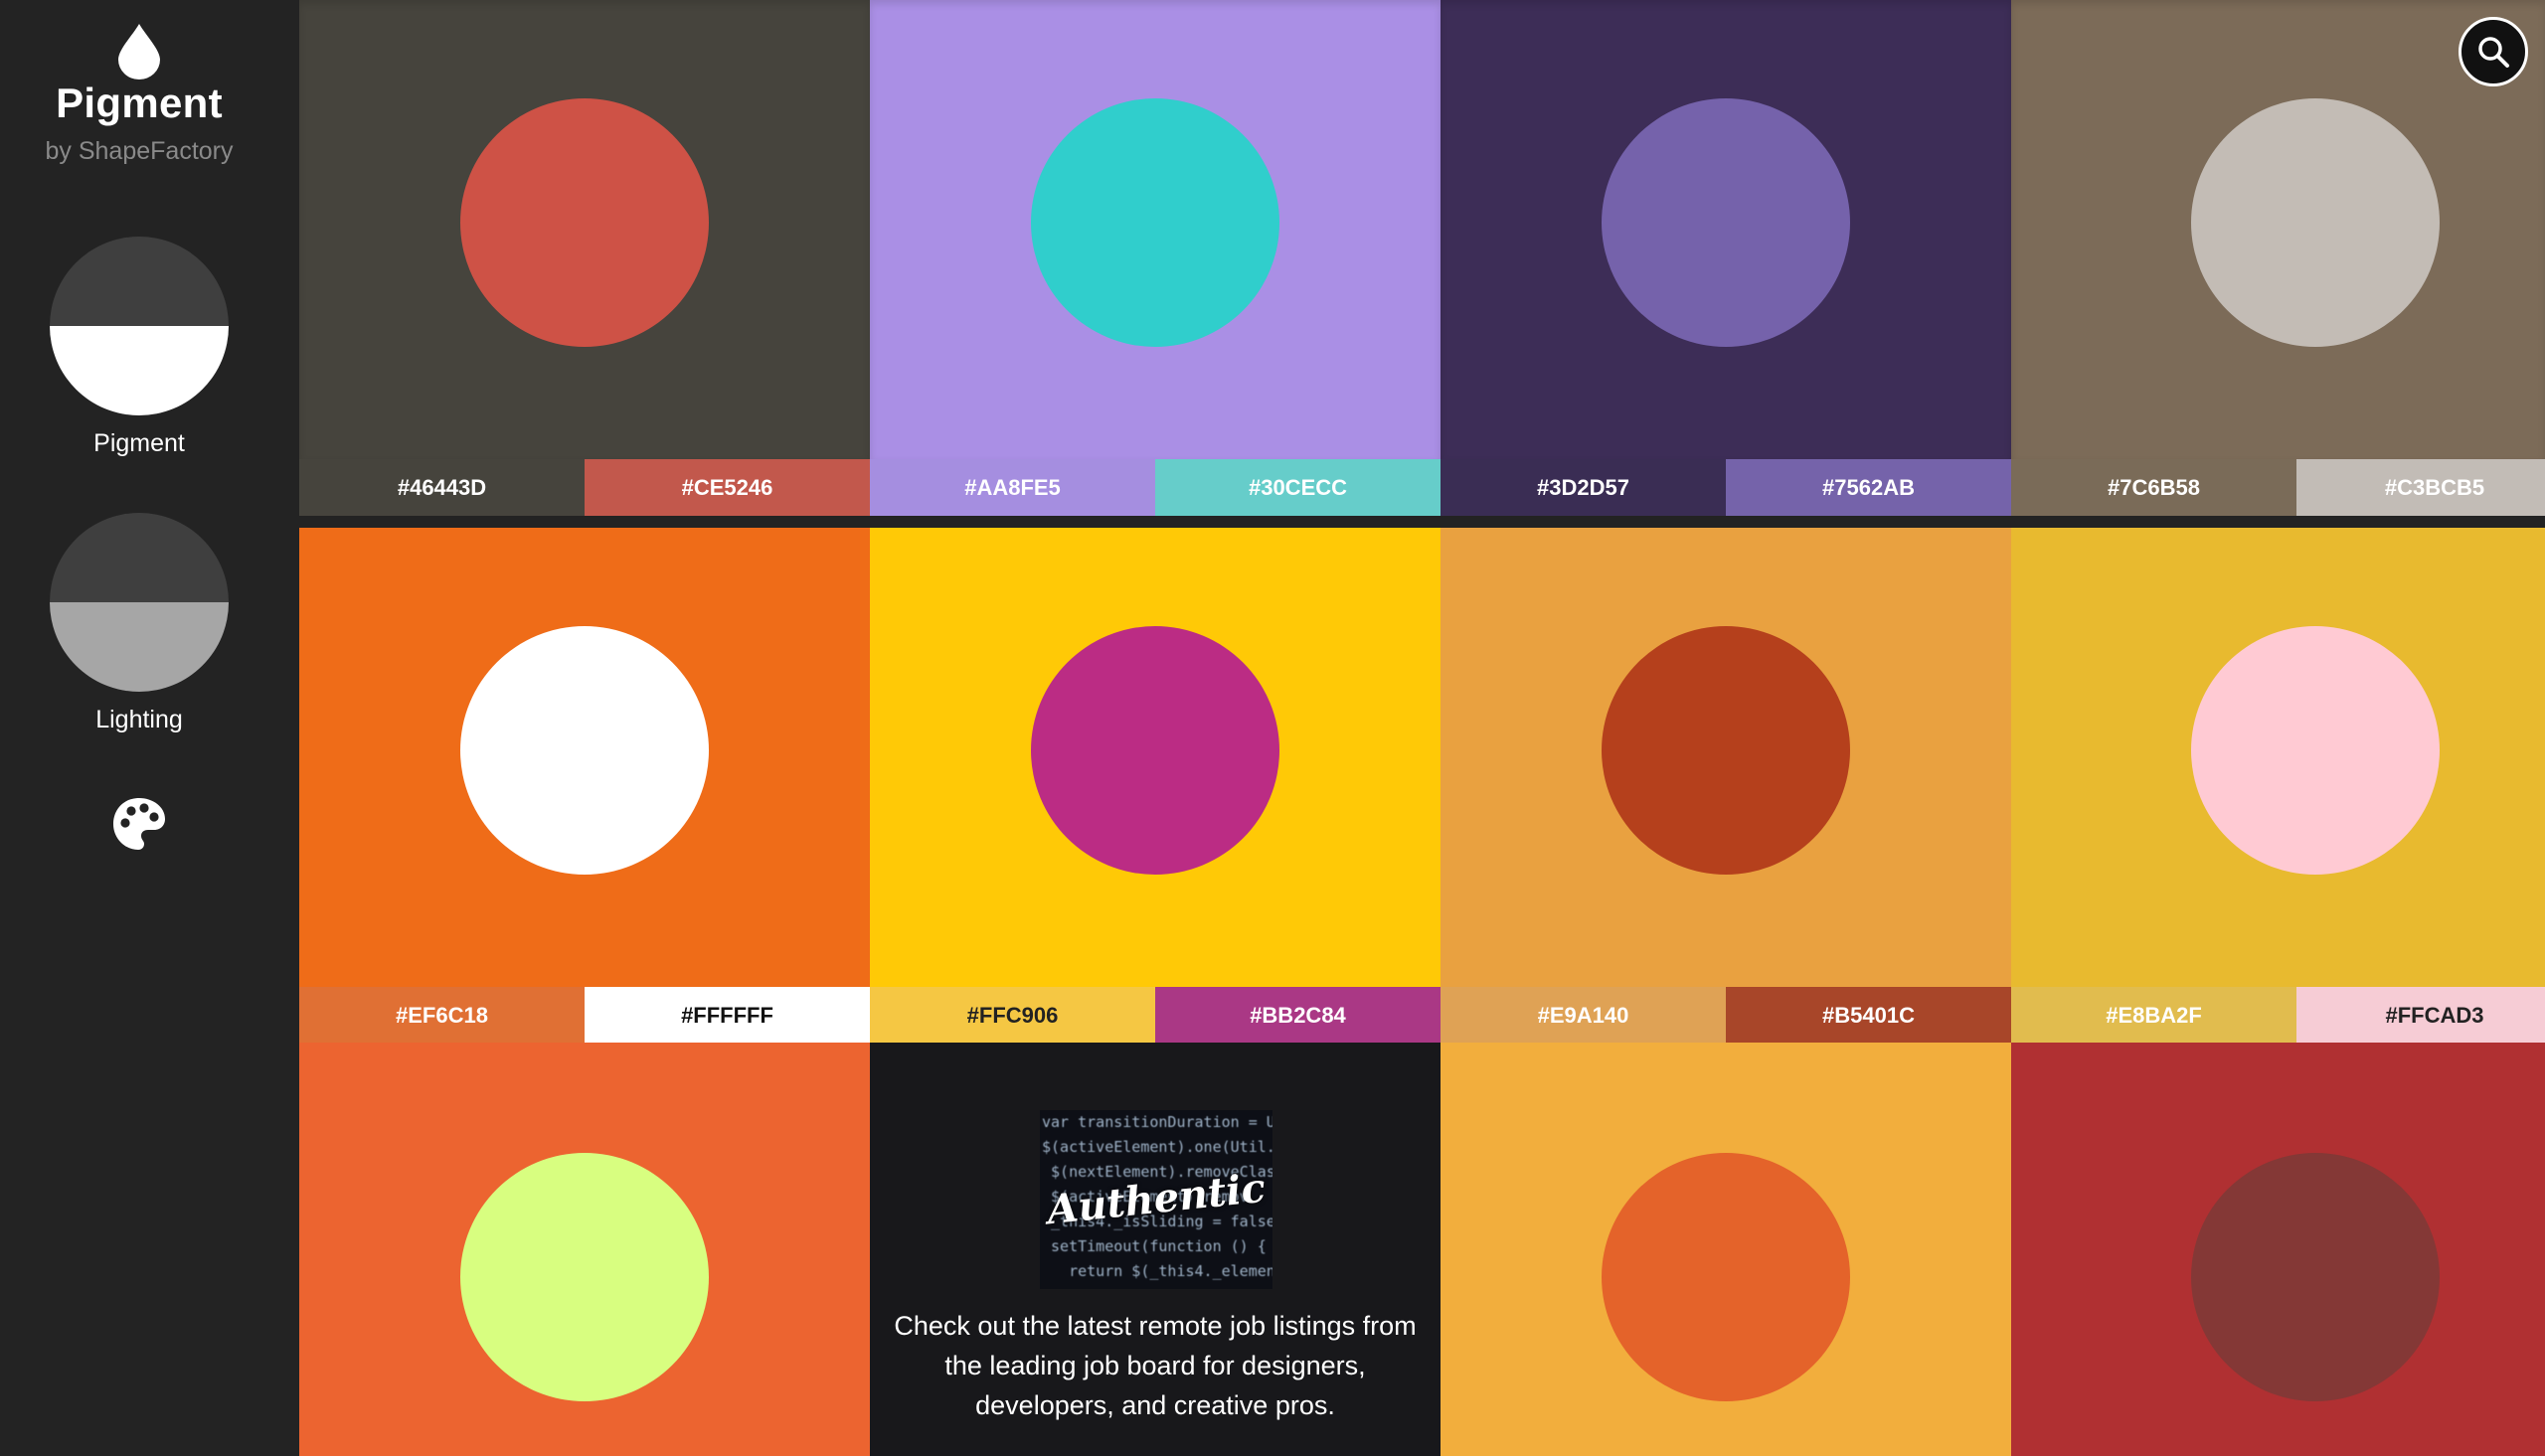 Image resolution: width=2545 pixels, height=1456 pixels. I want to click on swatch-row: #AA8FE5 #30CECC, so click(1155, 487).